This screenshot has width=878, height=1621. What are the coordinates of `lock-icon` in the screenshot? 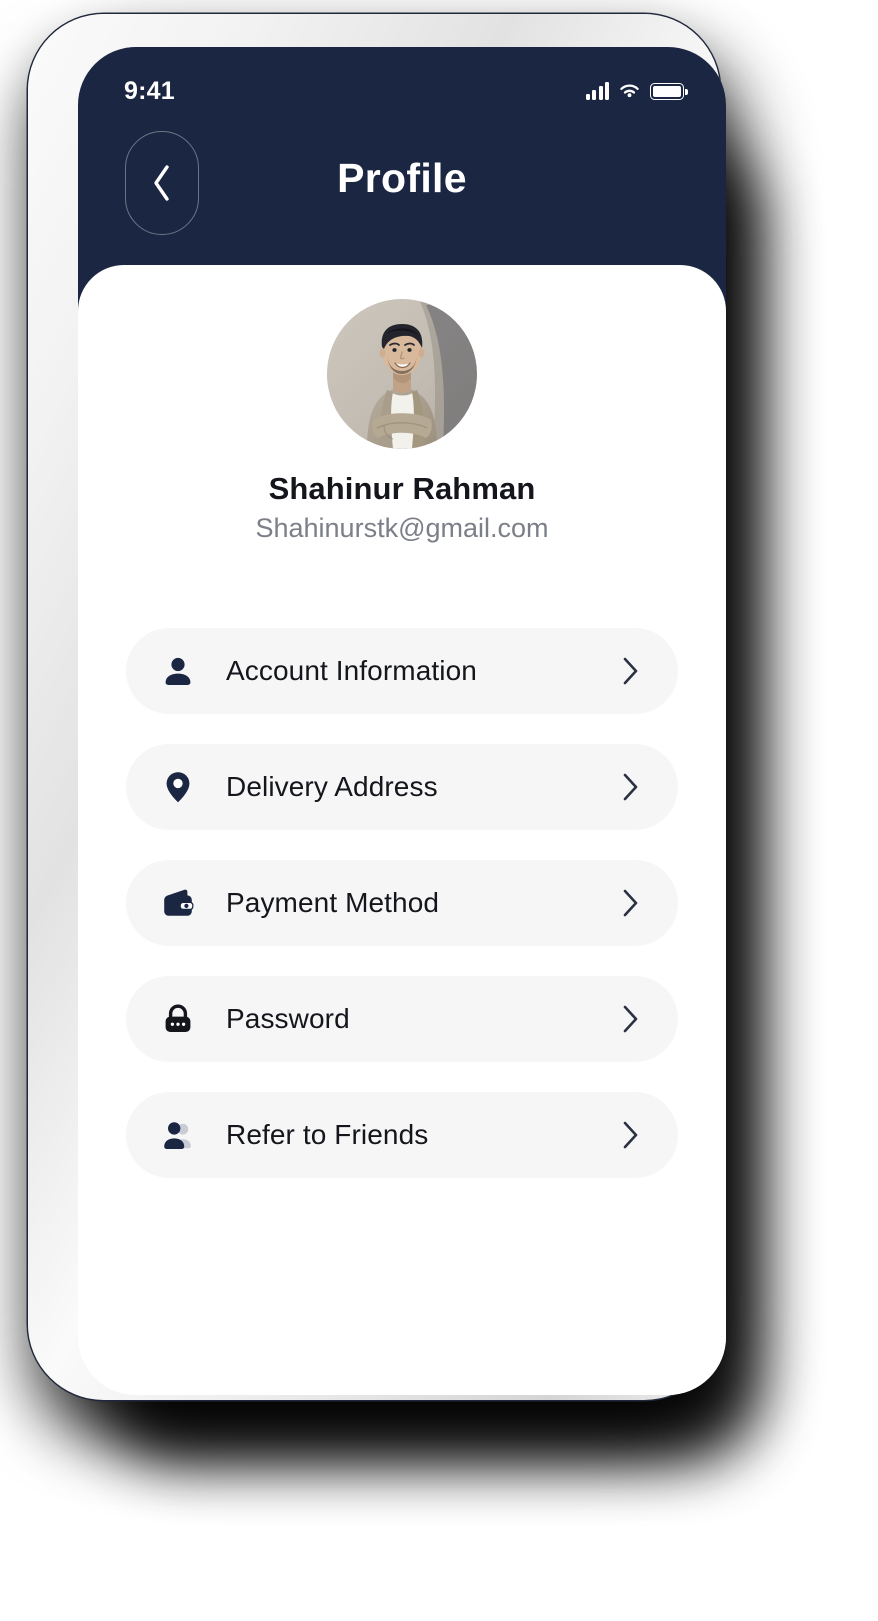 It's located at (178, 1019).